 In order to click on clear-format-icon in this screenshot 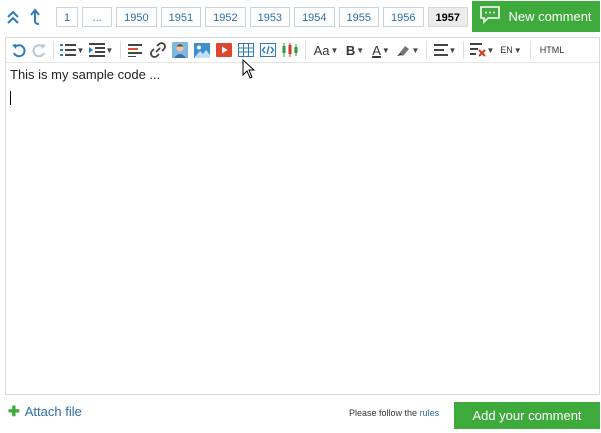, I will do `click(477, 50)`.